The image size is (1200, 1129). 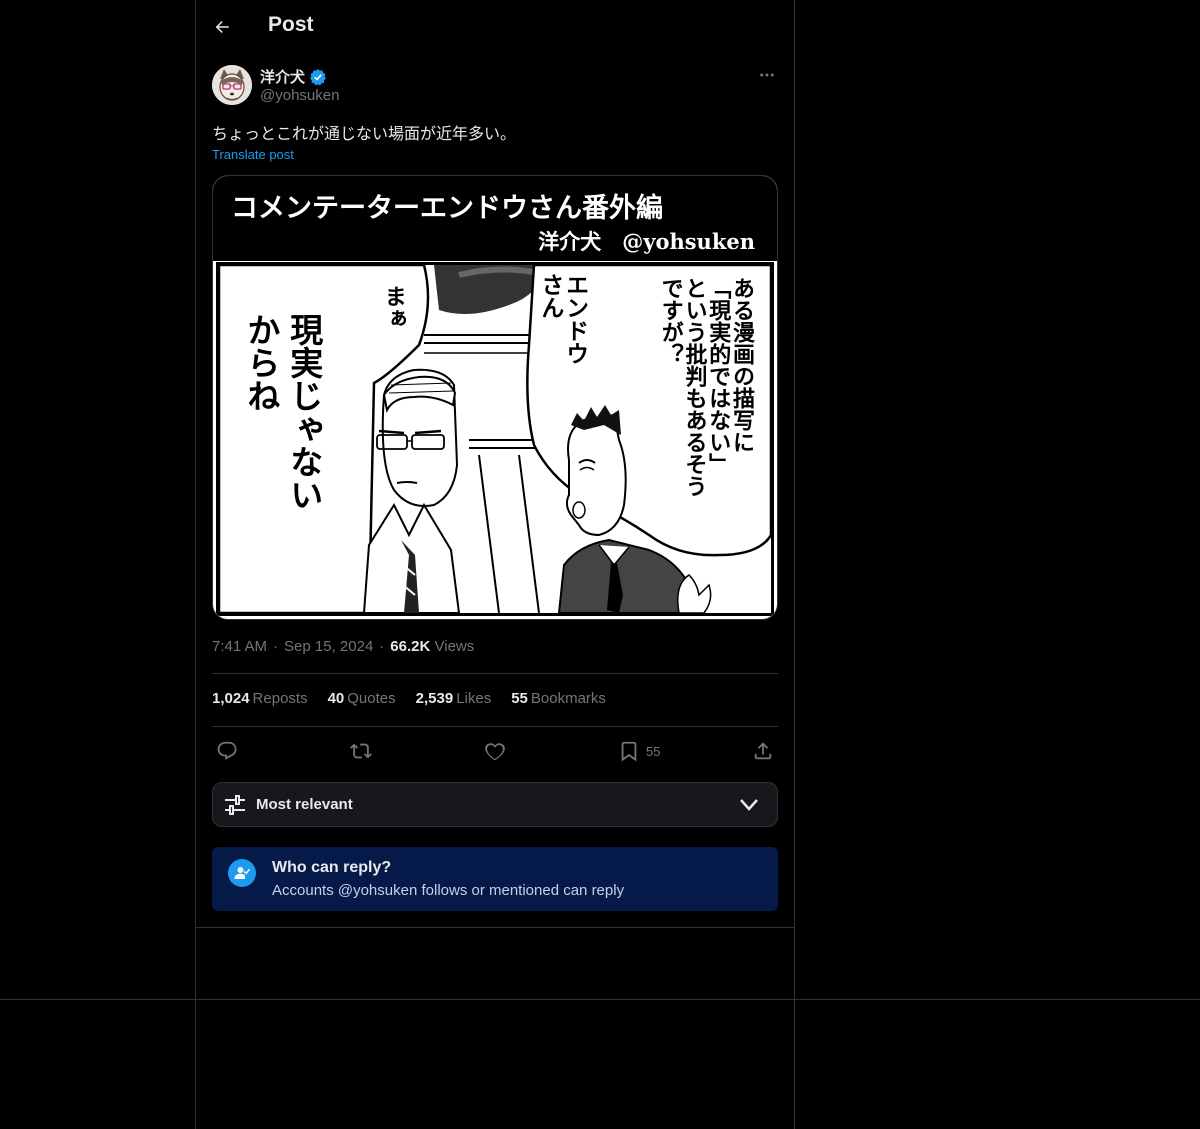 I want to click on quotes-stat: 40 Quotes, so click(x=362, y=698).